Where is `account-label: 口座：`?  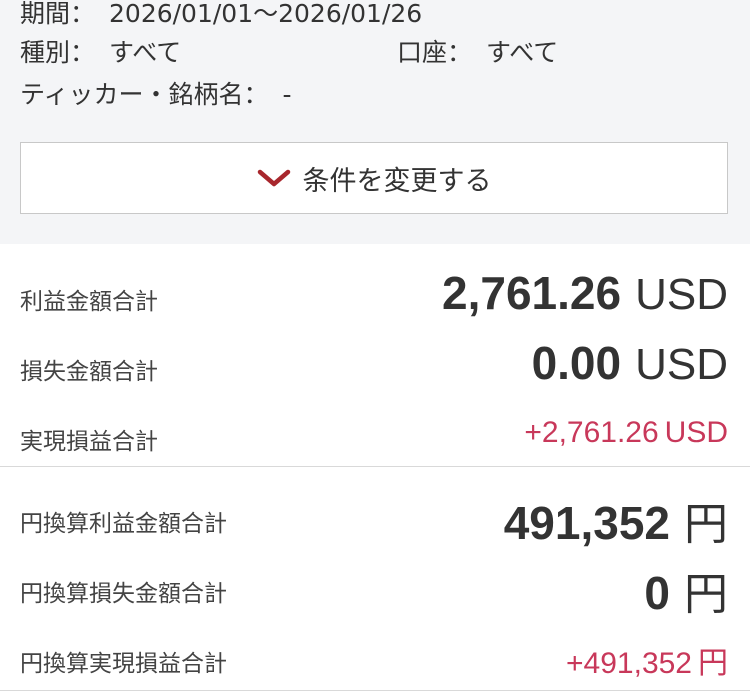
account-label: 口座： is located at coordinates (435, 52).